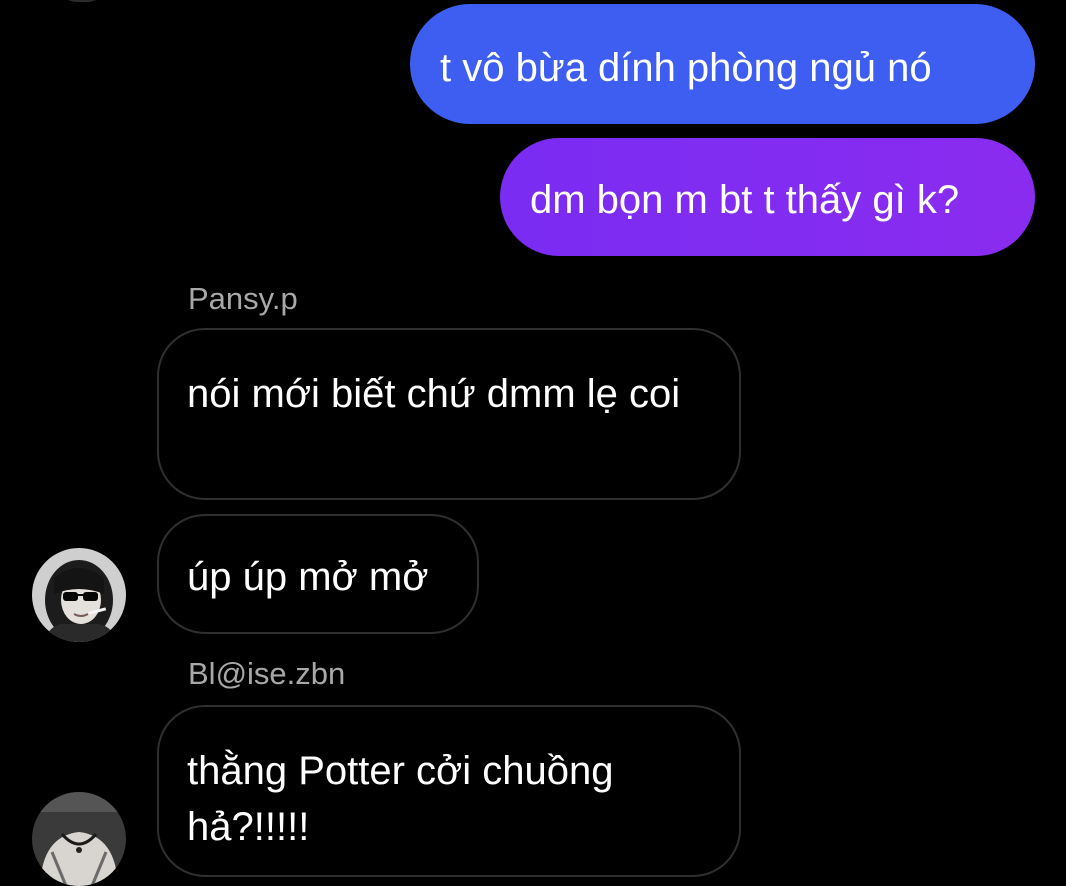 Image resolution: width=1066 pixels, height=886 pixels. I want to click on incoming-message: nói mới biết chứ dmm lẹ coi, so click(449, 414).